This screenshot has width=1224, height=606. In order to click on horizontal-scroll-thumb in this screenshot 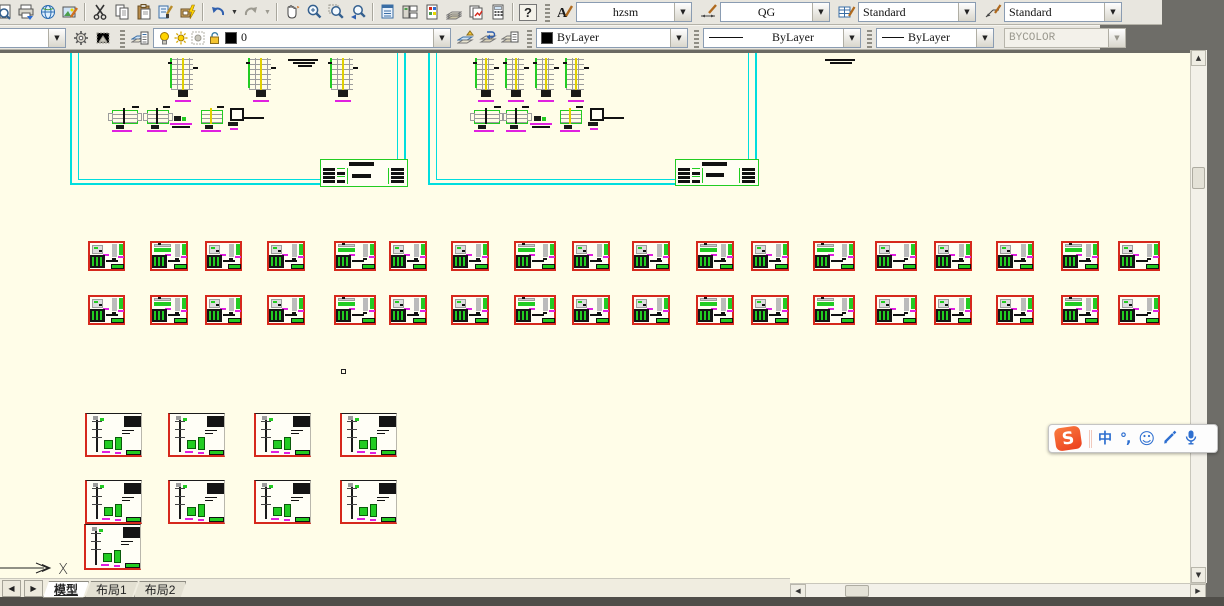, I will do `click(857, 591)`.